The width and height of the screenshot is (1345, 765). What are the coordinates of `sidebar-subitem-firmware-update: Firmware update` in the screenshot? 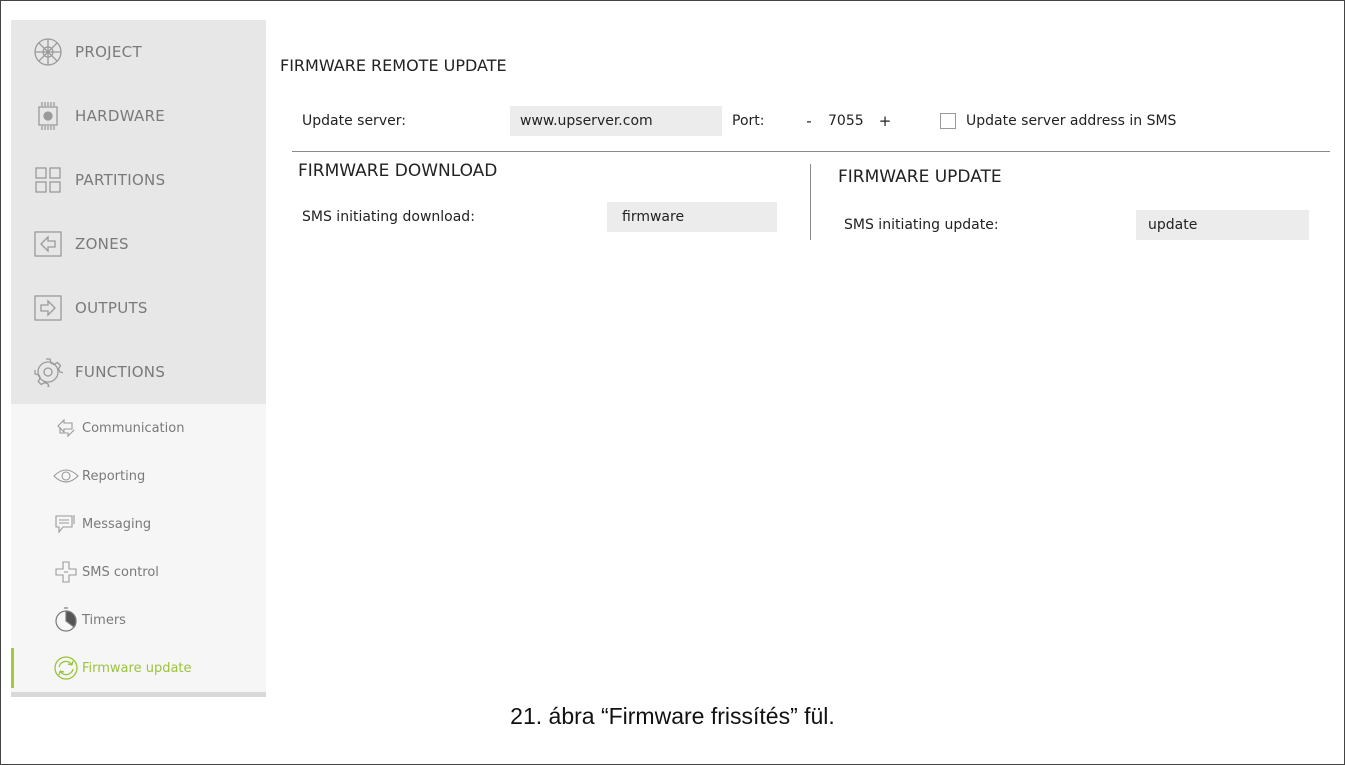 It's located at (138, 668).